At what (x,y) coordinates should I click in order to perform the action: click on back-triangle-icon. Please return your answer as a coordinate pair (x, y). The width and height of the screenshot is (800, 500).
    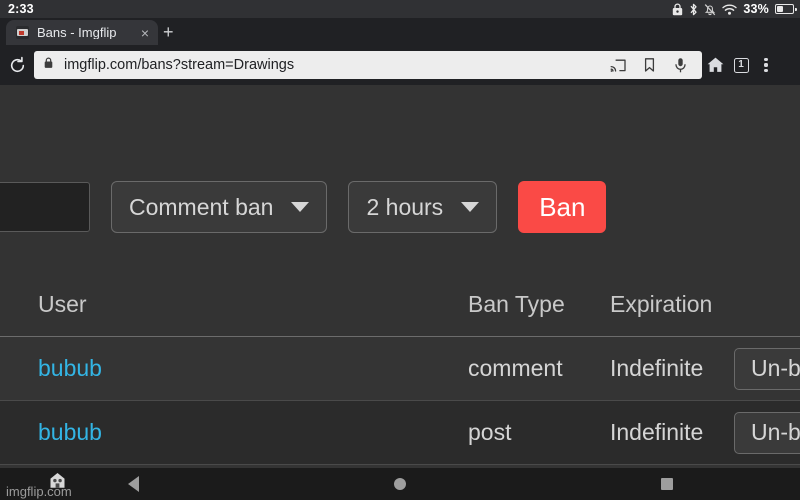
    Looking at the image, I should click on (133, 484).